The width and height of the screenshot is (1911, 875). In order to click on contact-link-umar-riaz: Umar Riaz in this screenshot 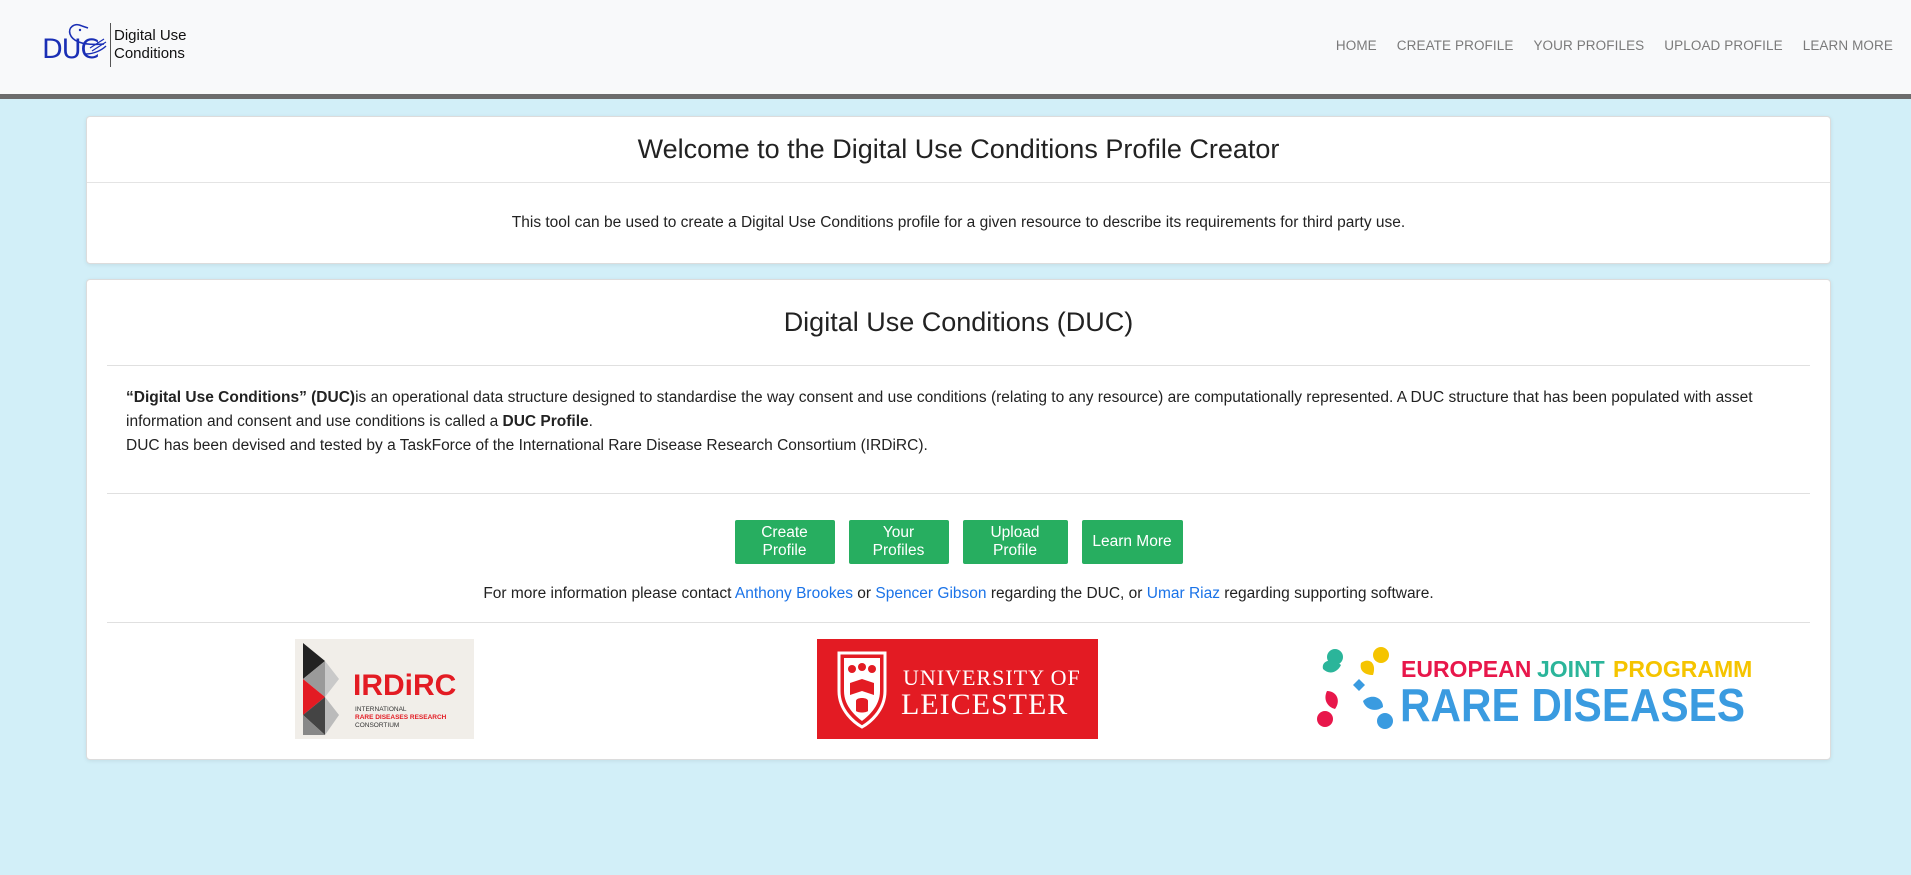, I will do `click(1183, 593)`.